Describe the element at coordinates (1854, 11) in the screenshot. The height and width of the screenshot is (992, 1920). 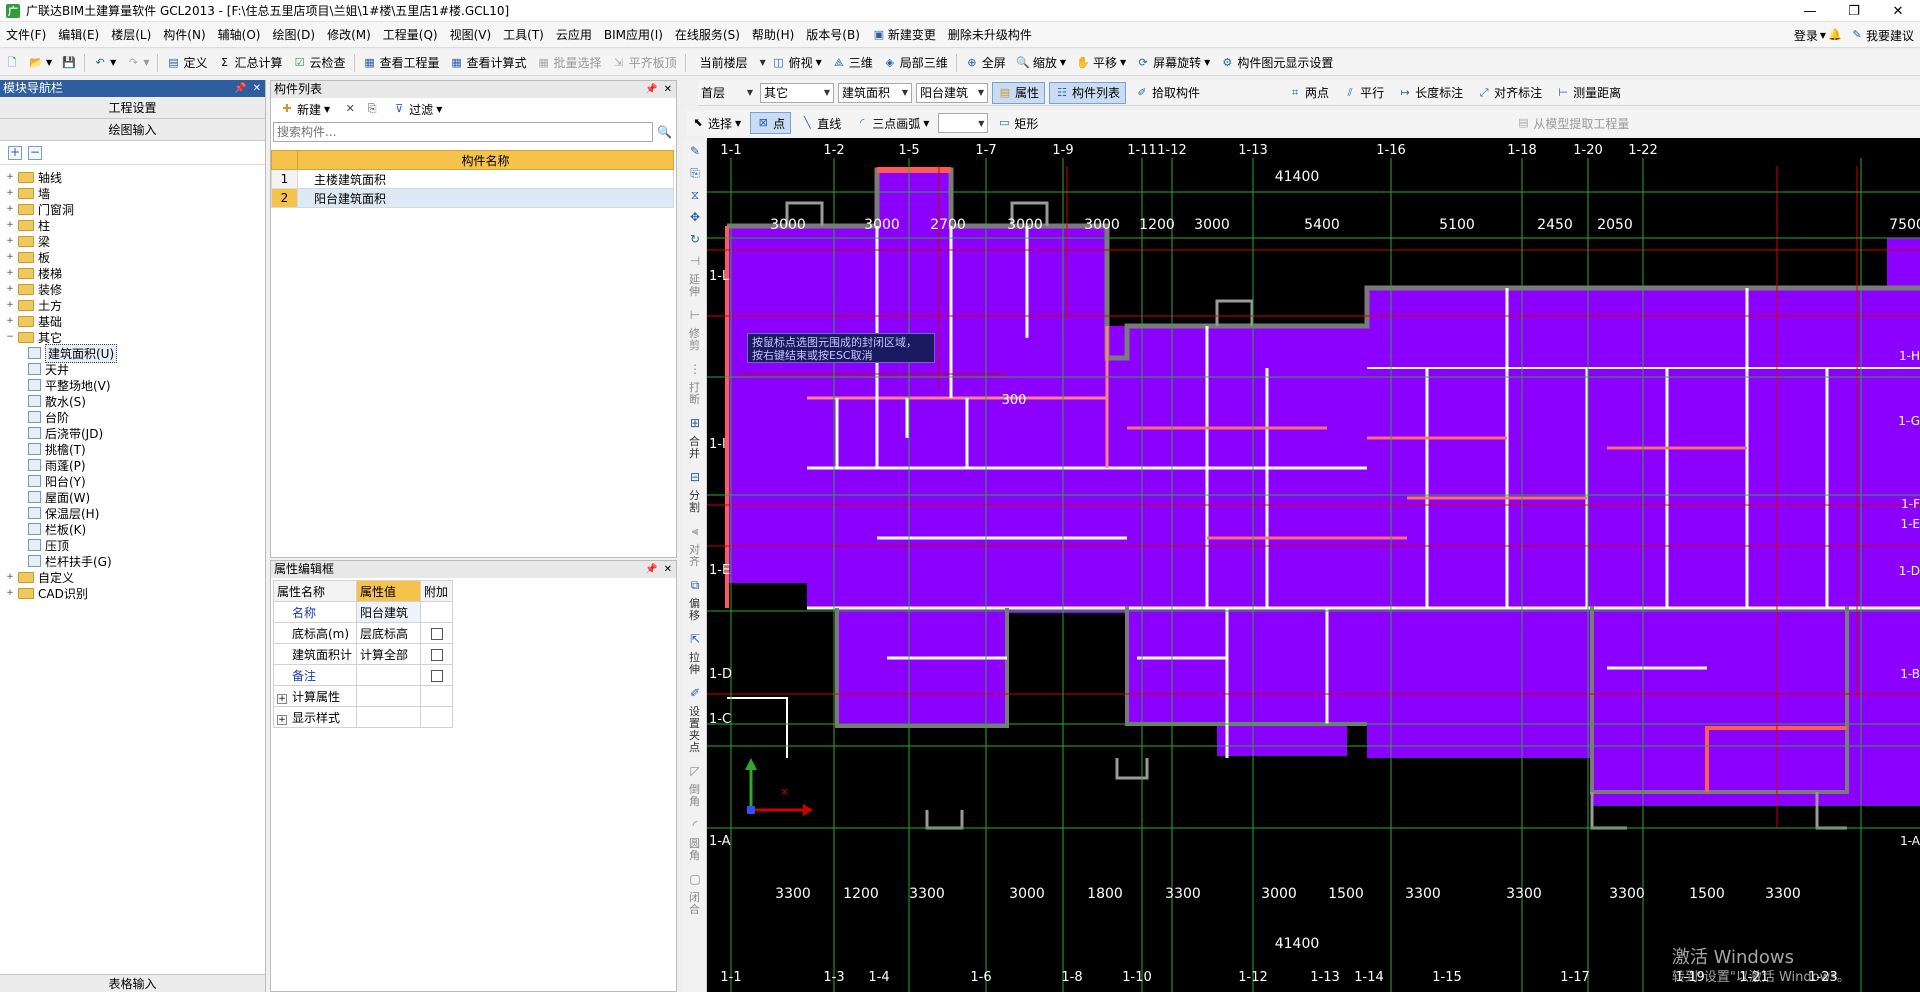
I see `maximize-button: ❐` at that location.